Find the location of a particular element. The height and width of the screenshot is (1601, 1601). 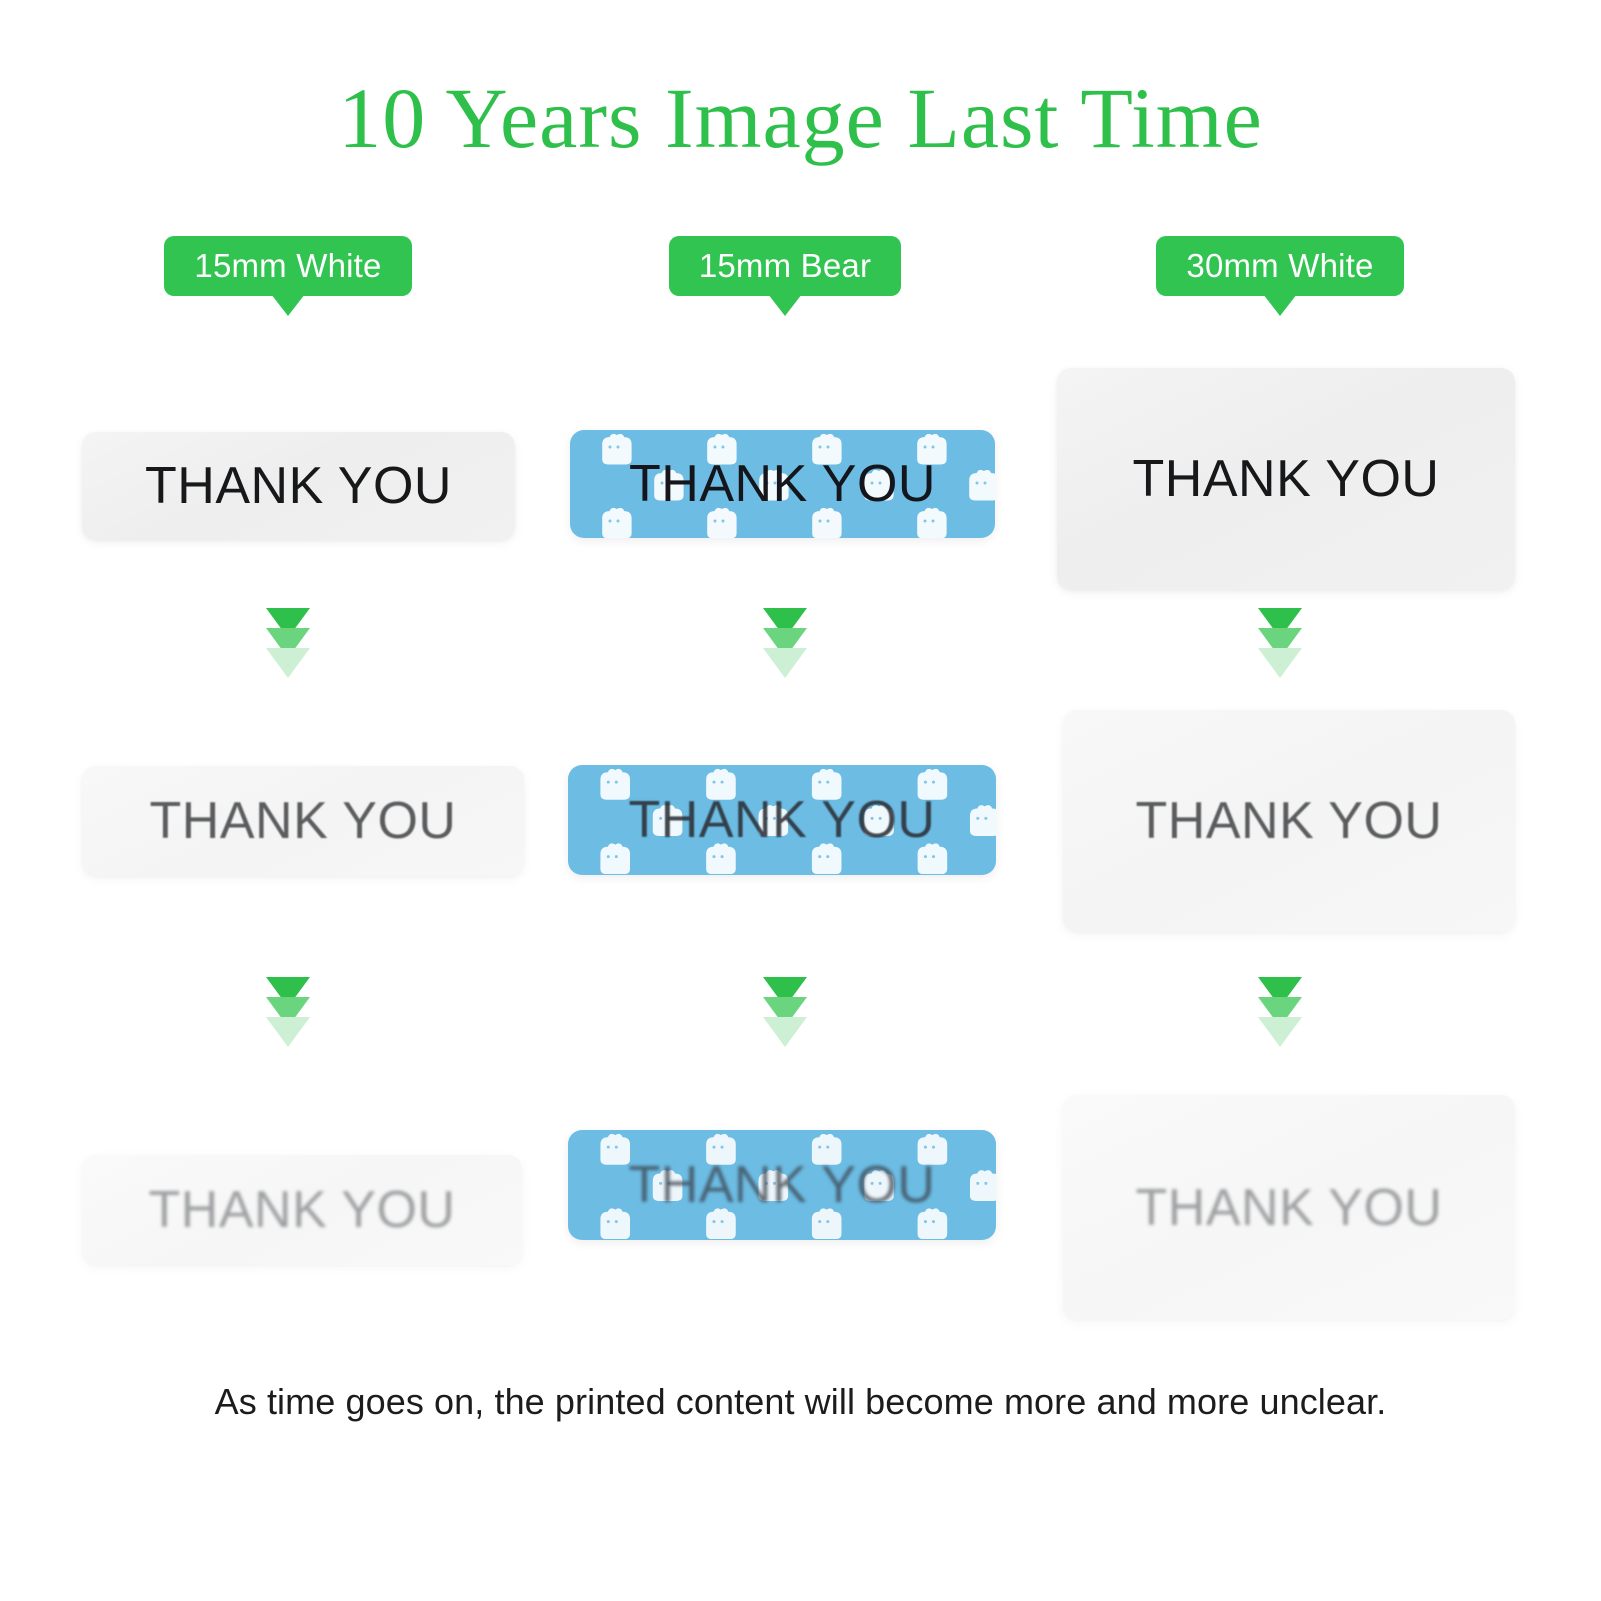

label-card-bear-year0: THANK YOU is located at coordinates (782, 484).